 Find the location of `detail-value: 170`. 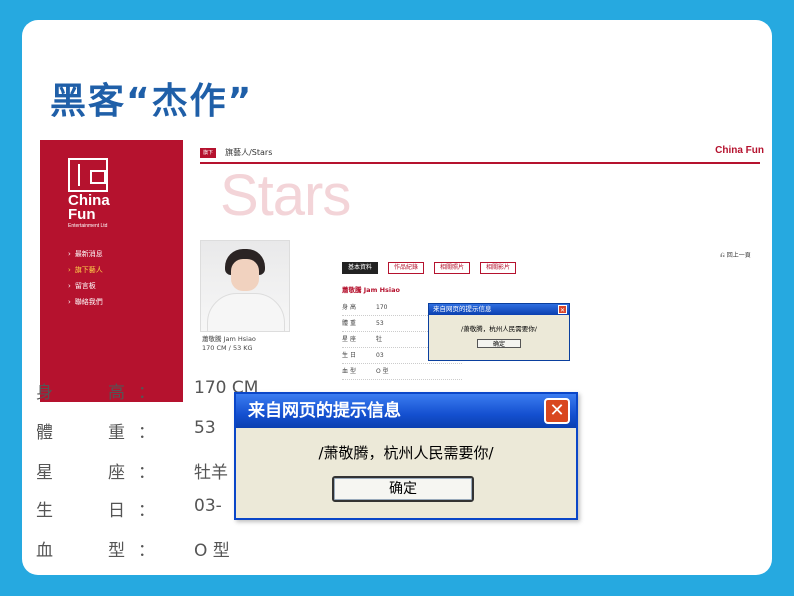

detail-value: 170 is located at coordinates (382, 307).